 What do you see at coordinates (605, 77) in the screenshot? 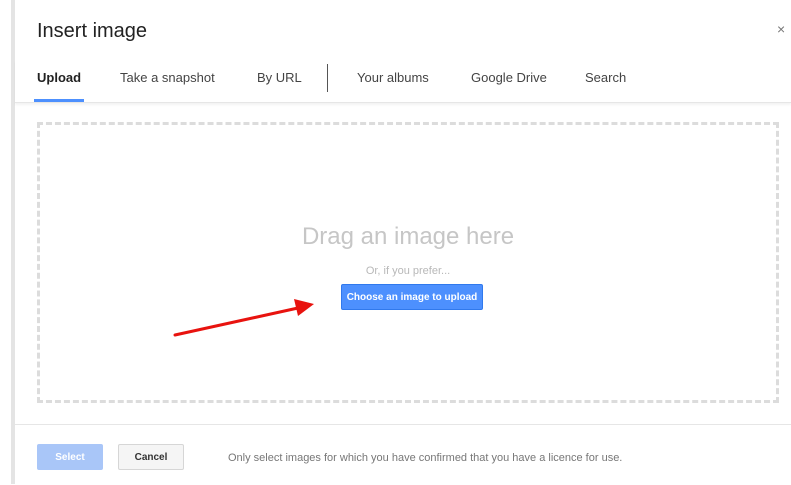
I see `tab-search: Search` at bounding box center [605, 77].